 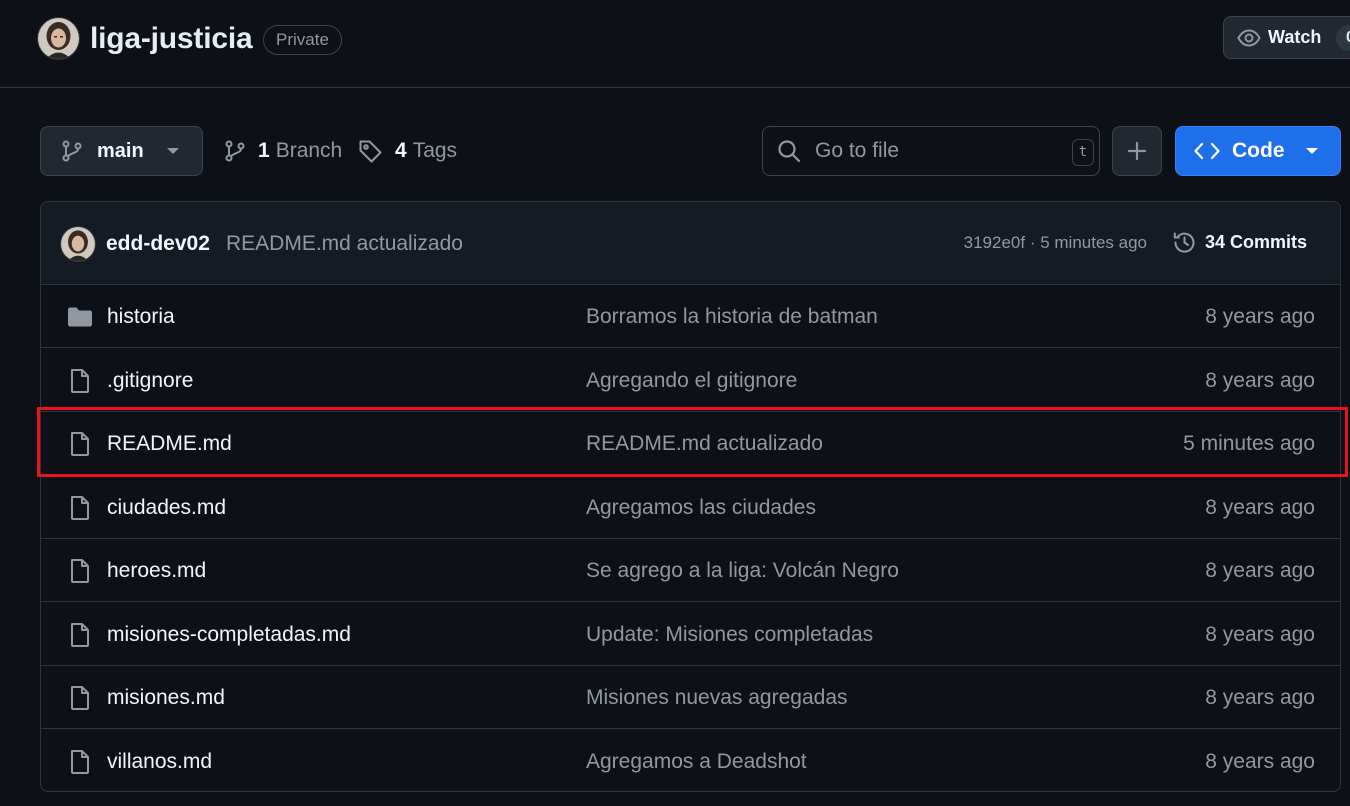 What do you see at coordinates (344, 244) in the screenshot?
I see `commit-message: README.md actualizado` at bounding box center [344, 244].